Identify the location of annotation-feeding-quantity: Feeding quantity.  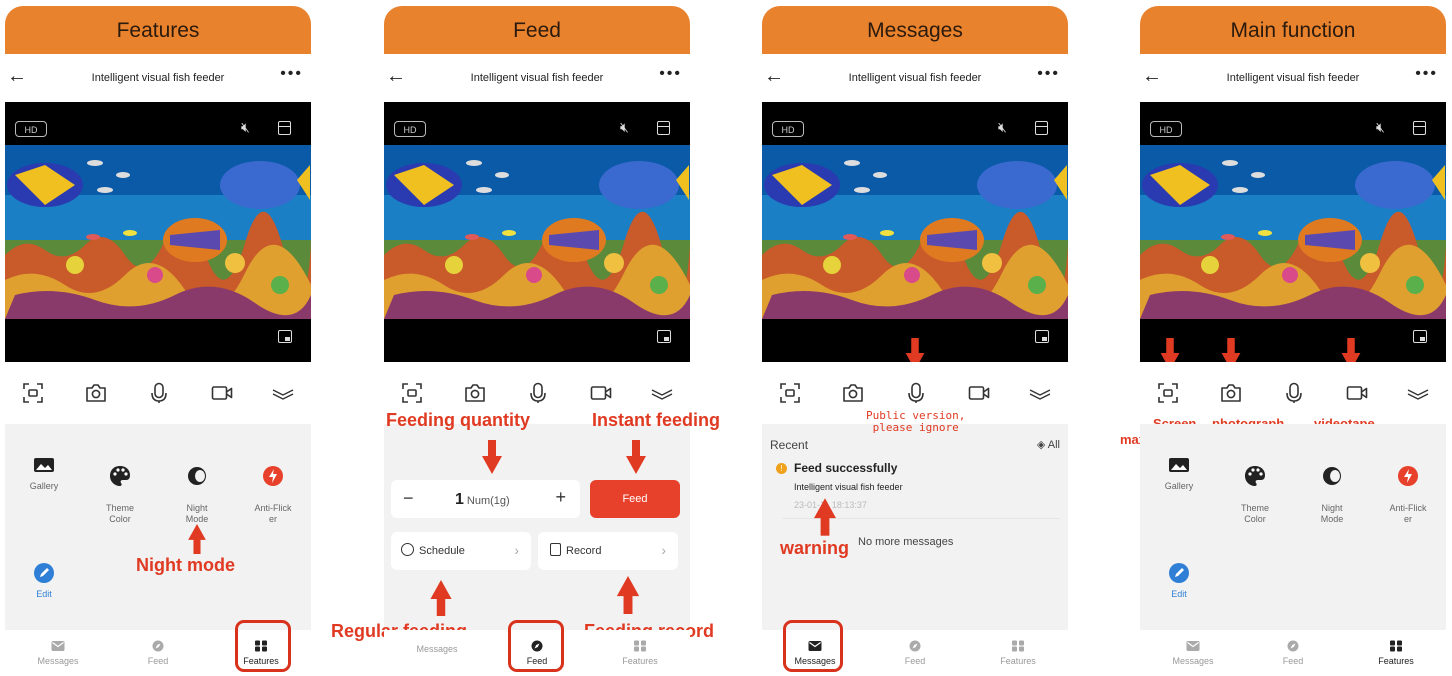
(458, 420).